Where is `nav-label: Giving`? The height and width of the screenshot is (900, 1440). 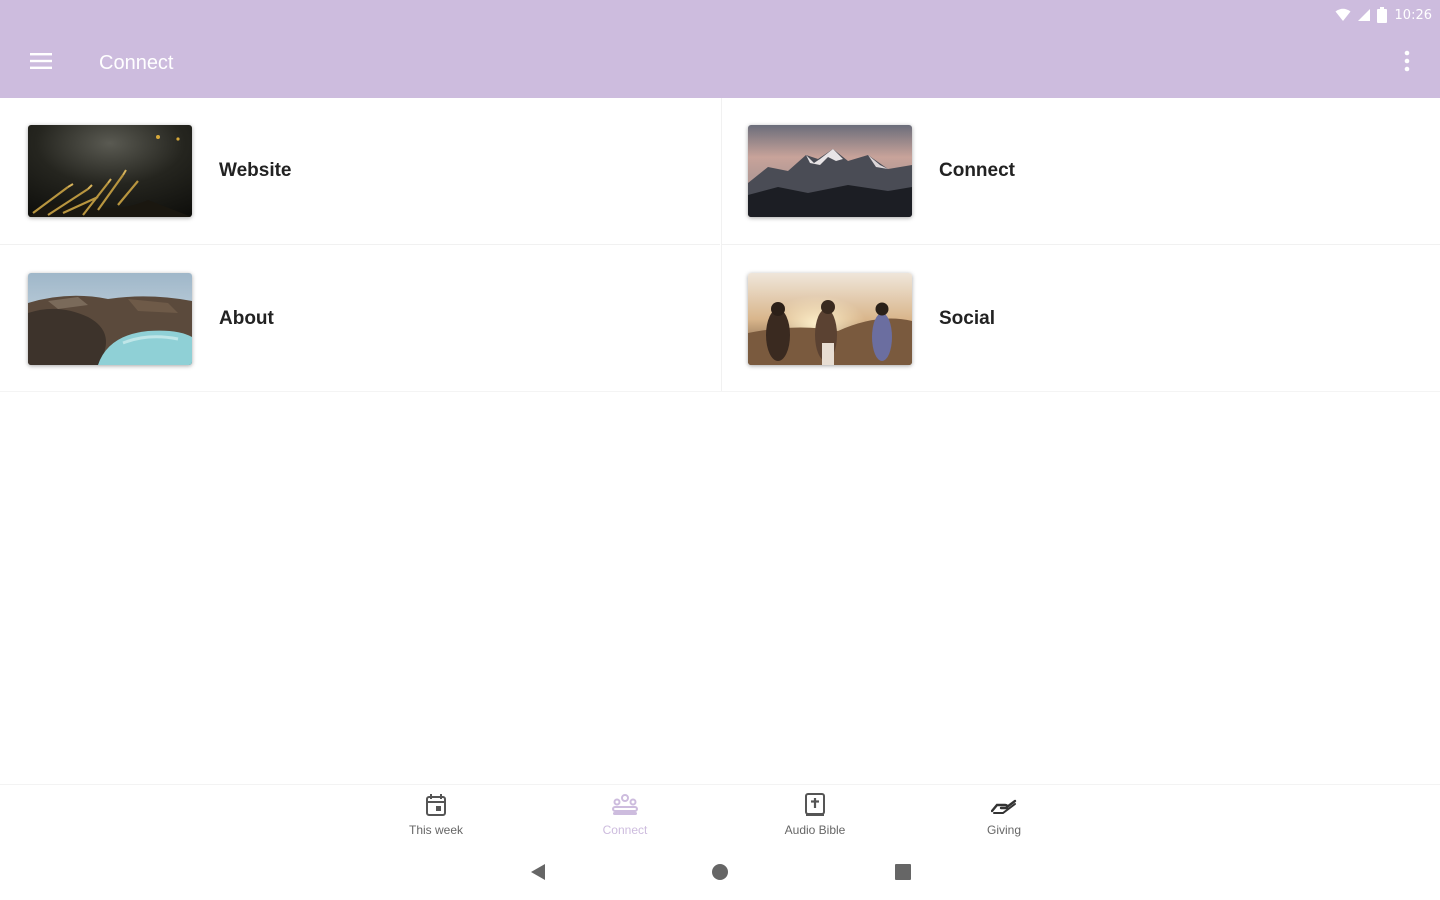 nav-label: Giving is located at coordinates (1003, 830).